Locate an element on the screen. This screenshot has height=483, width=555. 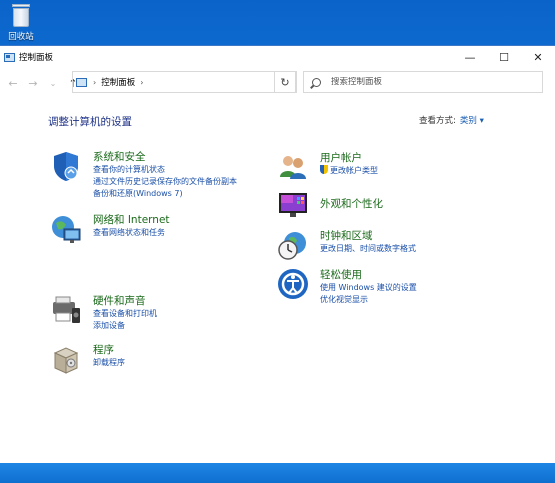
users-icon is located at coordinates (293, 167).